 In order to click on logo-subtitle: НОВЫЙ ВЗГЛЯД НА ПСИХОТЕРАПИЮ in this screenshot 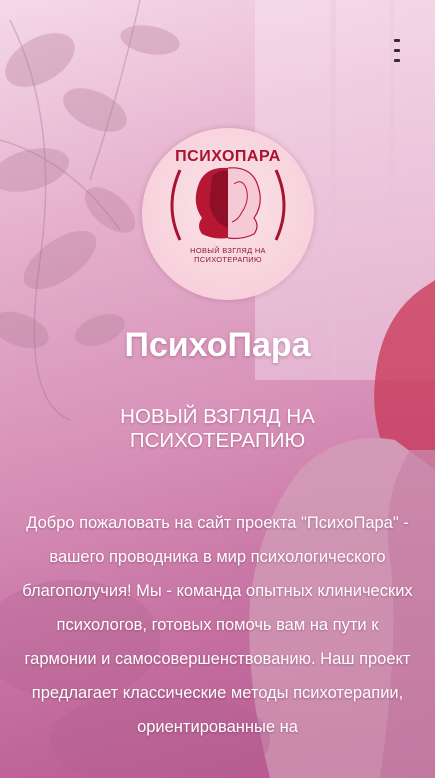, I will do `click(228, 255)`.